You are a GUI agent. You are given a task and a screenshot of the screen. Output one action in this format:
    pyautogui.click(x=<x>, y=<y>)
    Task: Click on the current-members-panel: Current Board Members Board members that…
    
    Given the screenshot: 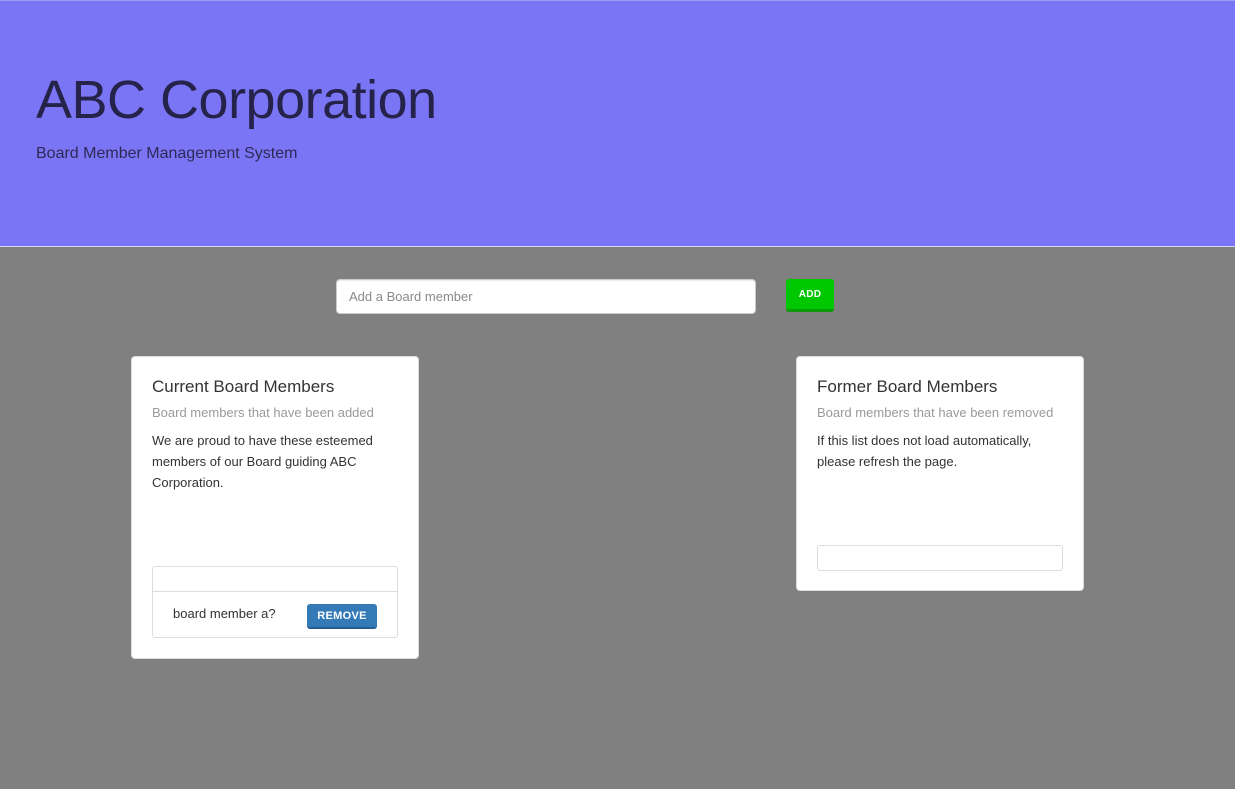 What is the action you would take?
    pyautogui.click(x=275, y=507)
    